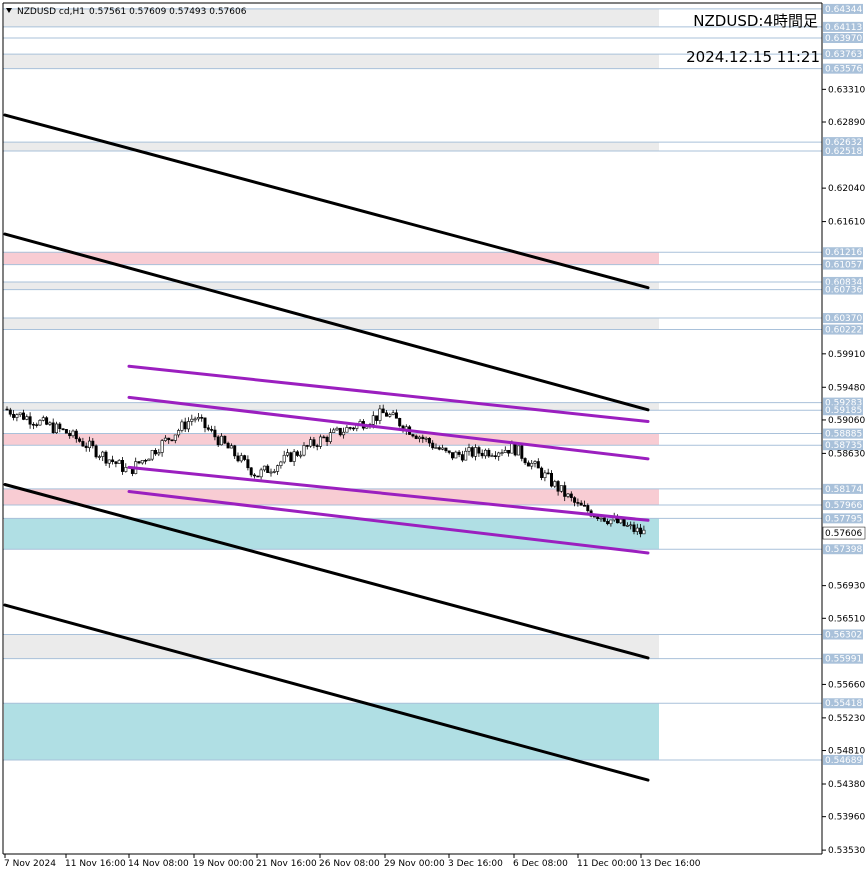 Image resolution: width=866 pixels, height=874 pixels. I want to click on level-label-23: 0.55418, so click(843, 704).